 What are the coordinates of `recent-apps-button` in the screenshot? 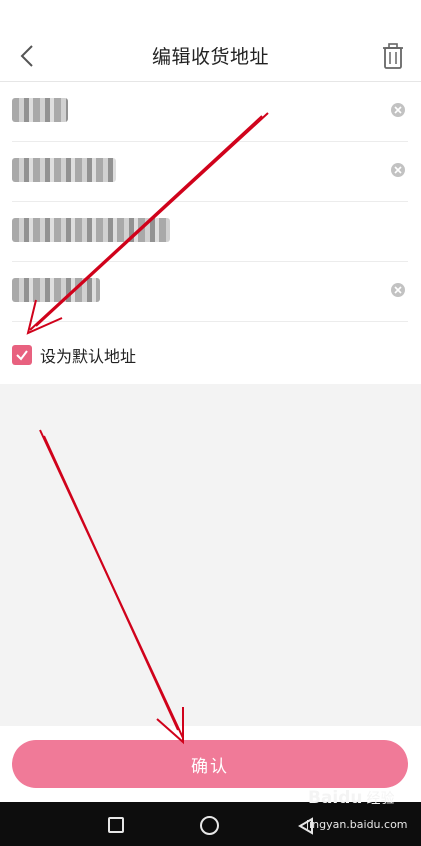 It's located at (116, 825).